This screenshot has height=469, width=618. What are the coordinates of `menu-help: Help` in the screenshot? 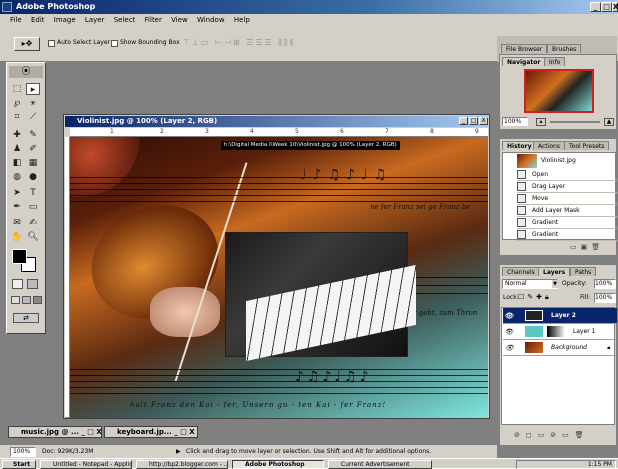 It's located at (242, 20).